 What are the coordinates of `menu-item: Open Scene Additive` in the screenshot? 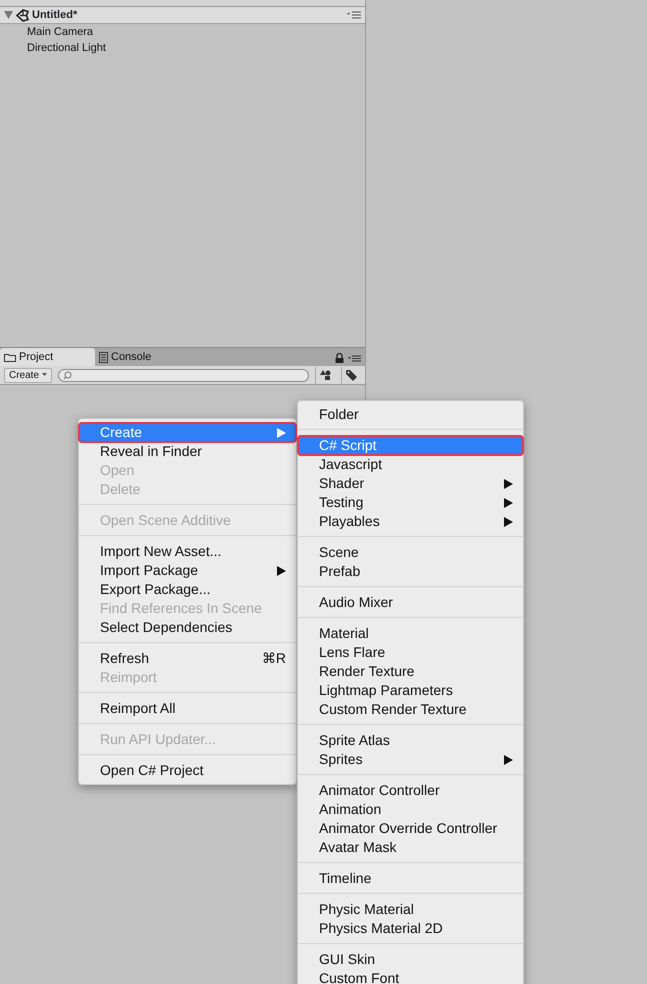 It's located at (165, 520).